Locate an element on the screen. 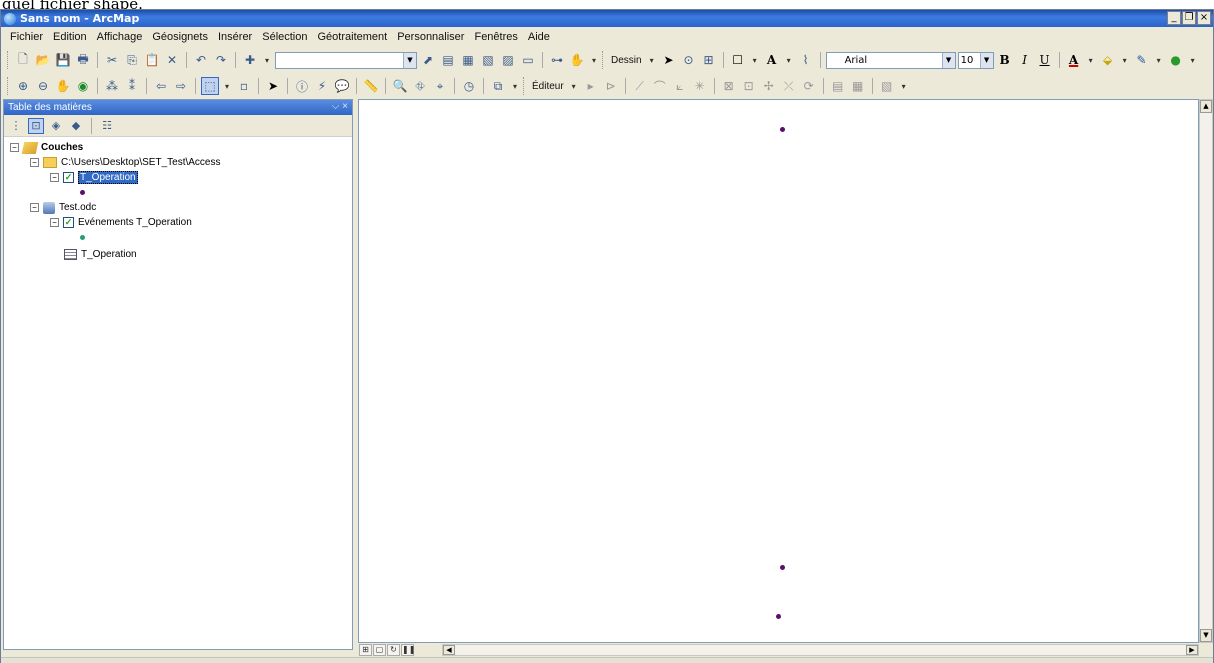 This screenshot has height=663, width=1214. delete-icon: ✕ is located at coordinates (172, 60).